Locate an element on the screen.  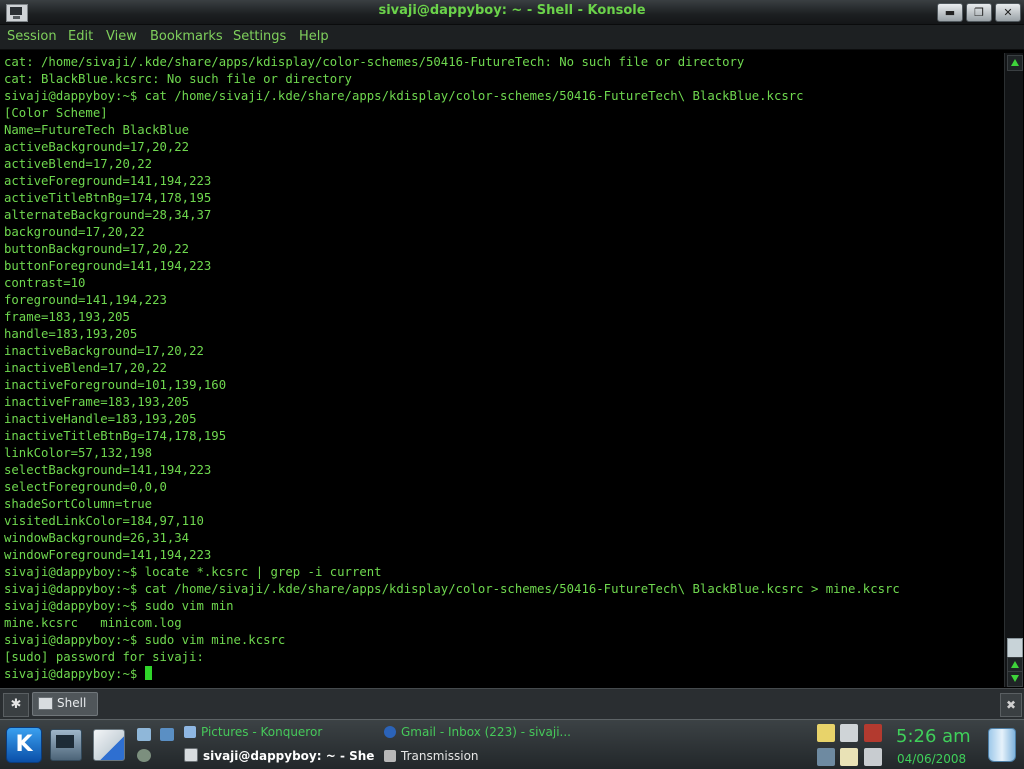
terminal-line: buttonForeground=141,194,223 is located at coordinates (108, 266).